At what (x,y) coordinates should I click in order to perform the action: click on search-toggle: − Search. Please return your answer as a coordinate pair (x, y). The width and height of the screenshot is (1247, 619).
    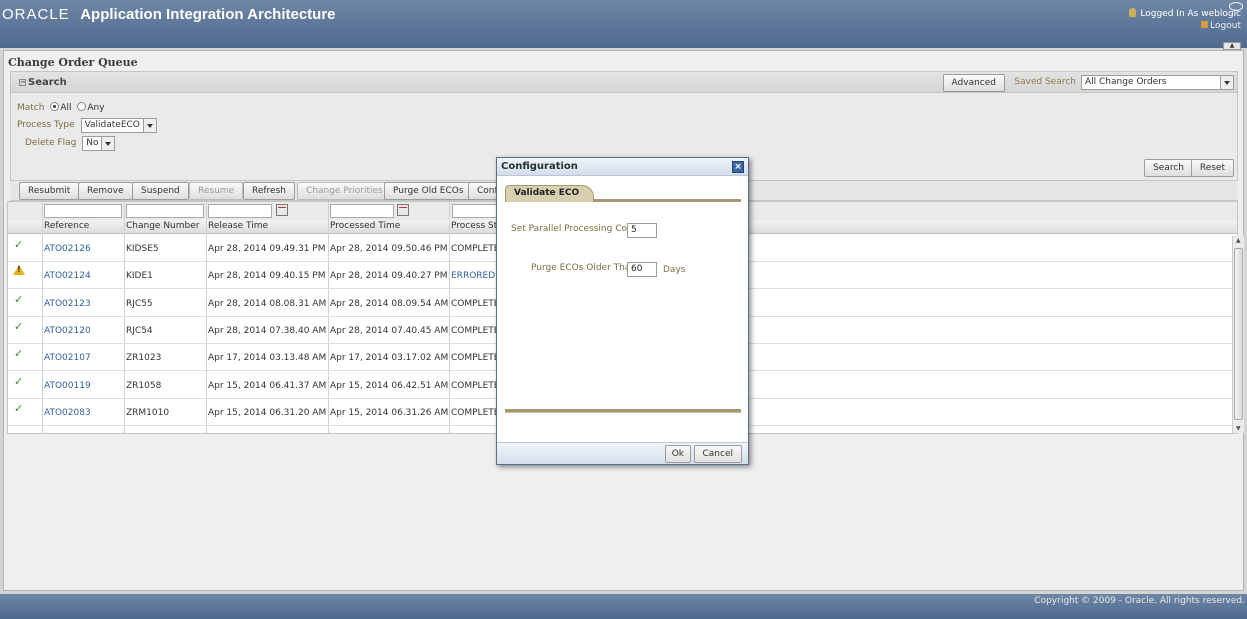
    Looking at the image, I should click on (43, 82).